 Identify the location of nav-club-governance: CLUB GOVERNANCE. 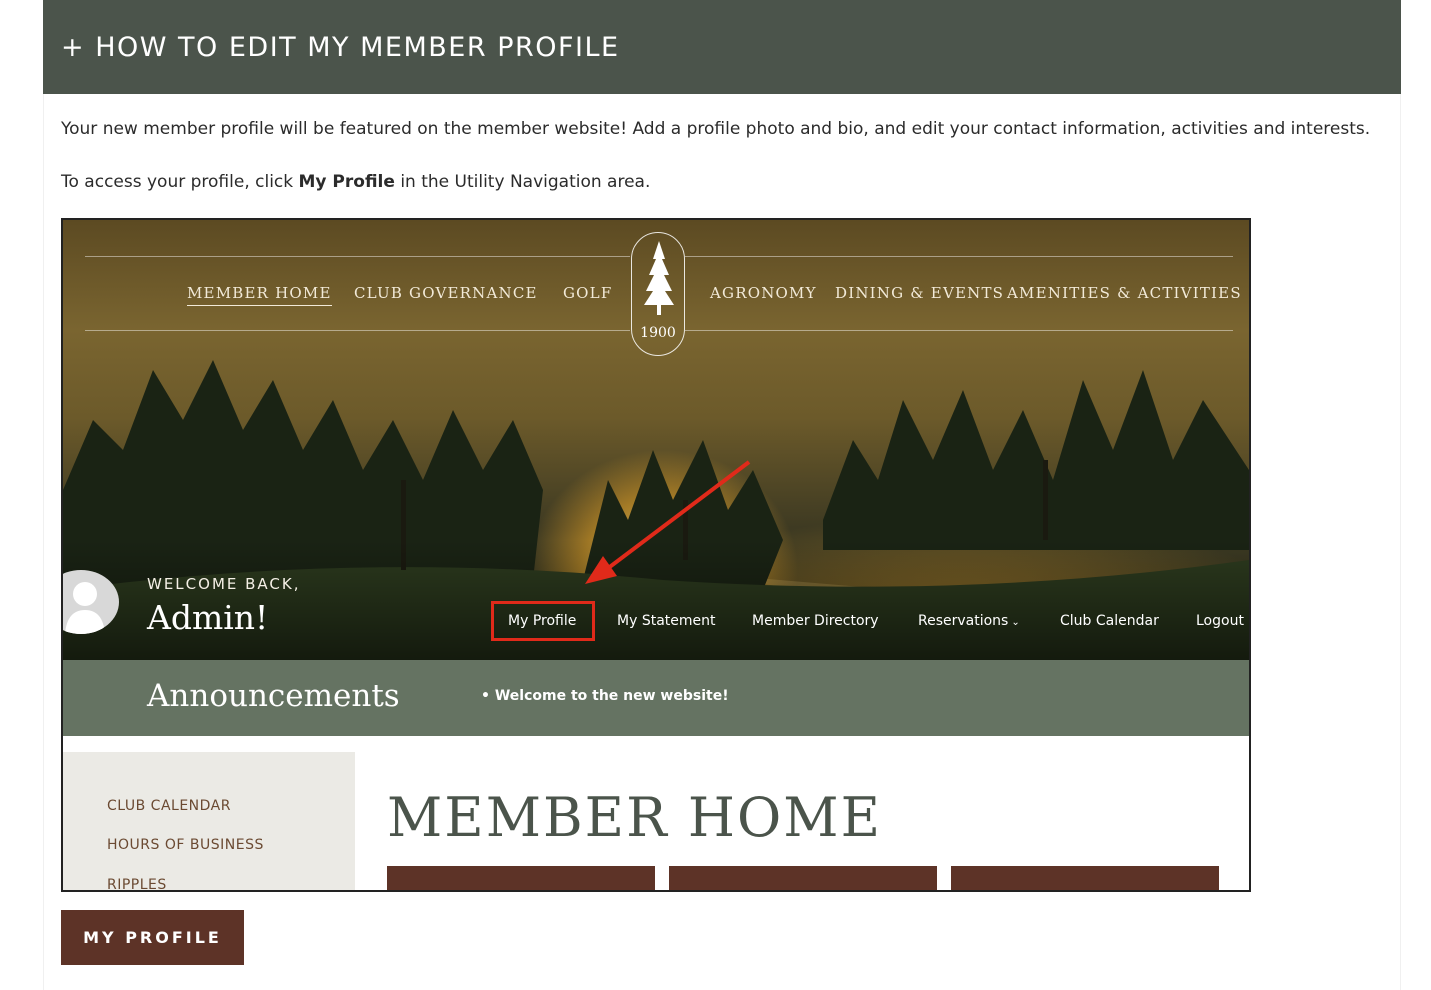
(446, 293).